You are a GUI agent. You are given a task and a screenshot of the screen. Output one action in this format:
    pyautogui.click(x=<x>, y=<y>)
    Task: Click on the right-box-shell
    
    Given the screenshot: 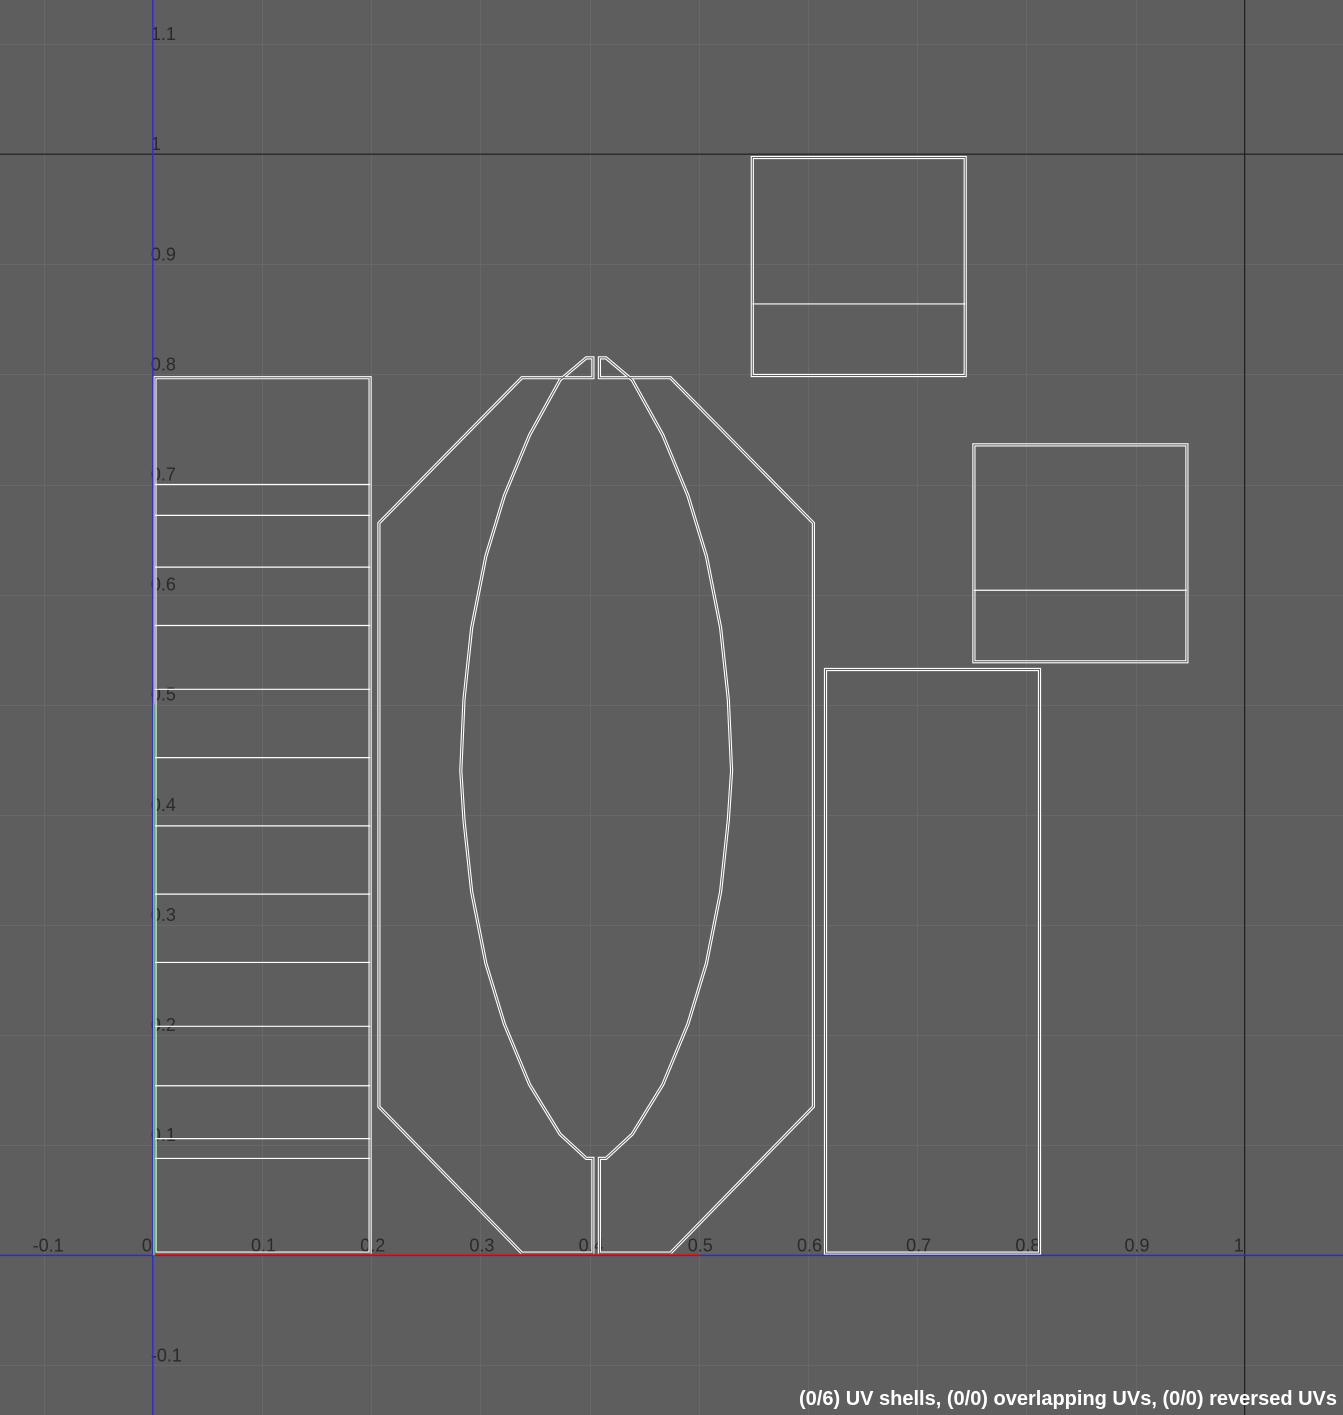 What is the action you would take?
    pyautogui.click(x=1080, y=553)
    